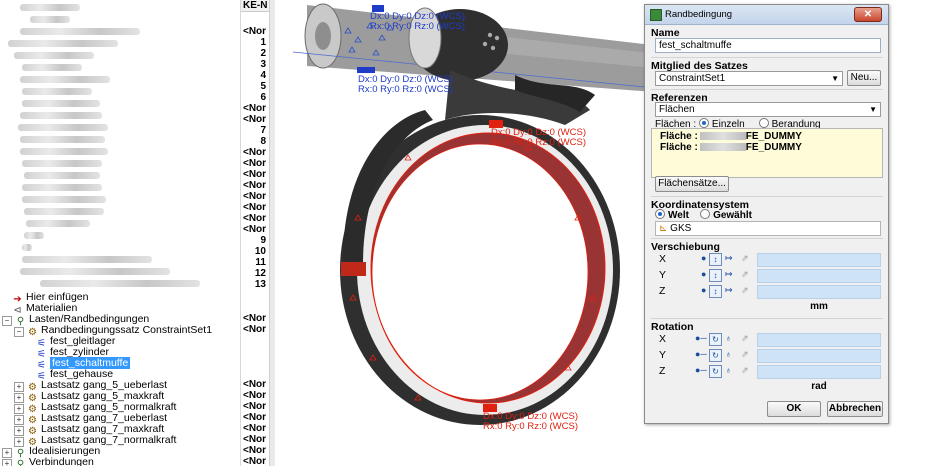 The image size is (930, 466). I want to click on tree-item-connections: + ⚲ Verbindungen, so click(48, 461).